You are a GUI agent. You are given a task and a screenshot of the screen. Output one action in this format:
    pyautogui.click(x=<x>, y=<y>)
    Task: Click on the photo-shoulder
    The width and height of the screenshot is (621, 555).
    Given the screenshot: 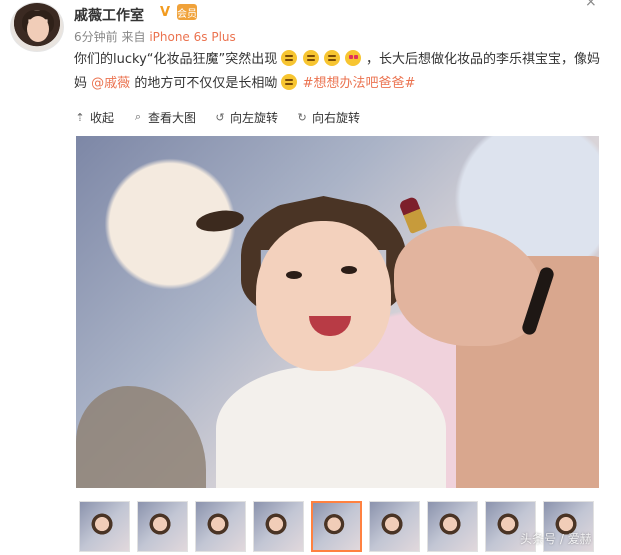 What is the action you would take?
    pyautogui.click(x=141, y=437)
    